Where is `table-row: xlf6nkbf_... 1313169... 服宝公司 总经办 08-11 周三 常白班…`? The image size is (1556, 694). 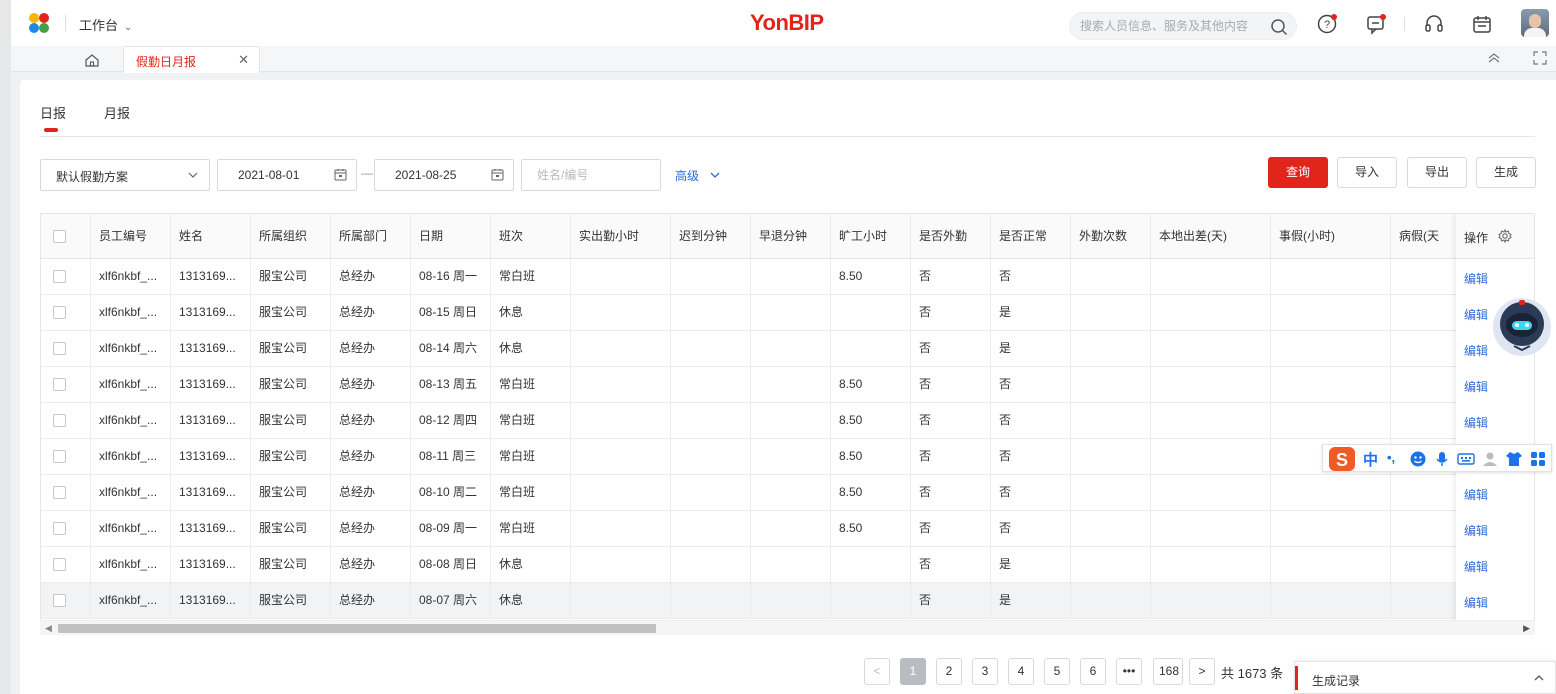
table-row: xlf6nkbf_... 1313169... 服宝公司 总经办 08-11 周三 常白班… is located at coordinates (787, 457).